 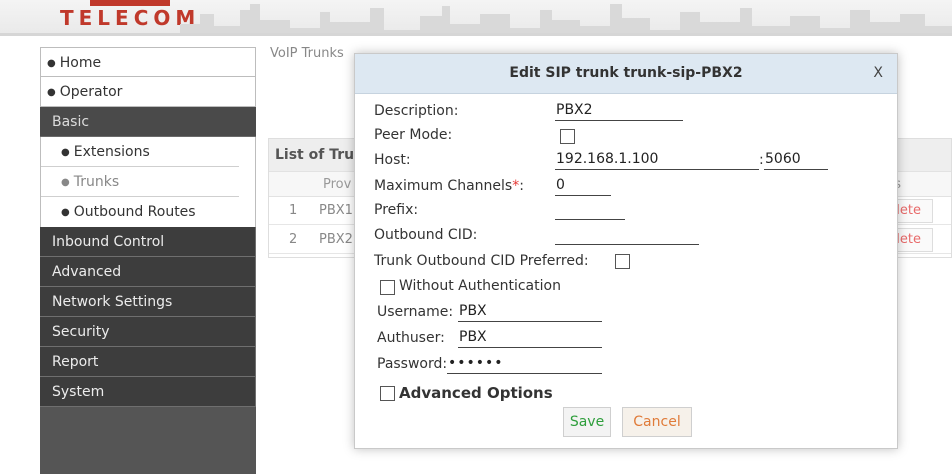 I want to click on sidebar-item-report: Report, so click(x=148, y=362).